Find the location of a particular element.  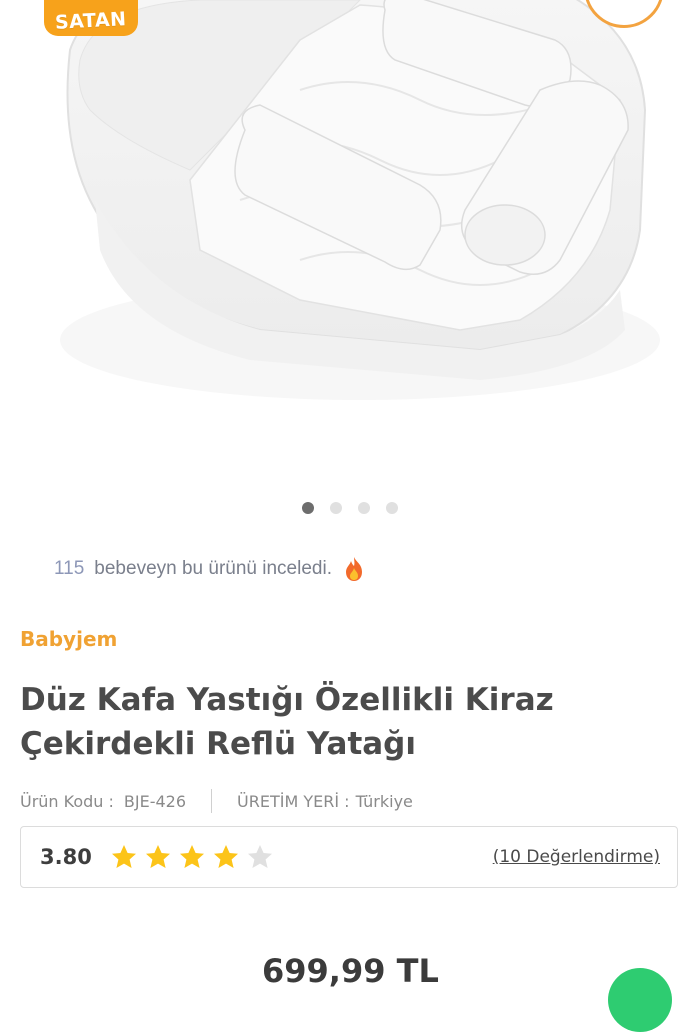

badge-label: SATAN is located at coordinates (91, 21).